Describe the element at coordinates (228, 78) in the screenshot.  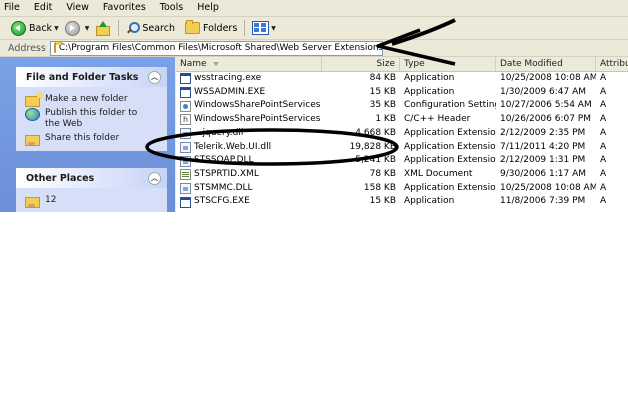
I see `file-name: wsstracing.exe` at that location.